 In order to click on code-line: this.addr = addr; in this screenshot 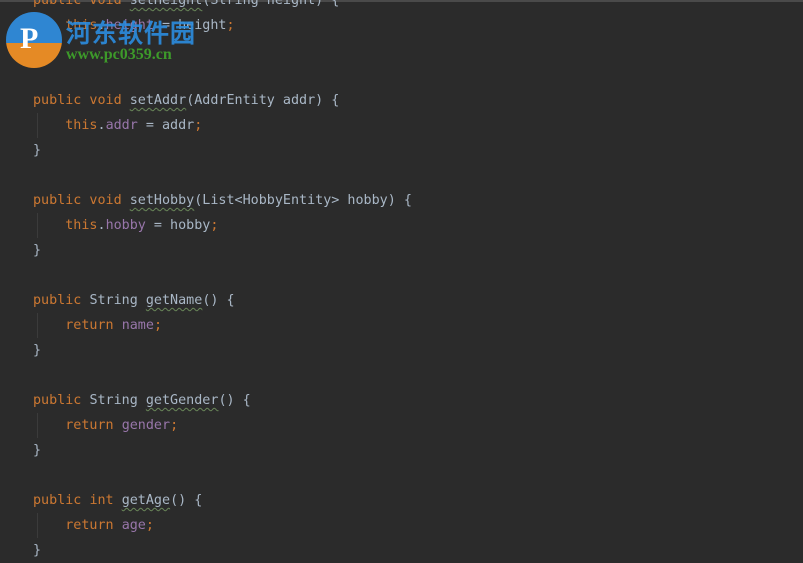, I will do `click(222, 125)`.